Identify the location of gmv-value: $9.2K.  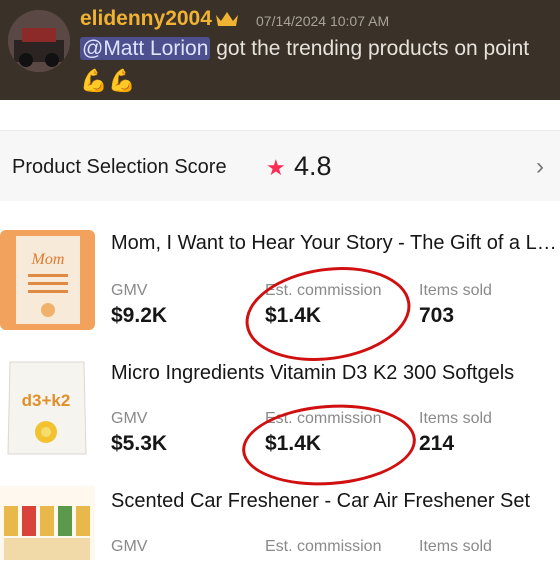
(139, 315).